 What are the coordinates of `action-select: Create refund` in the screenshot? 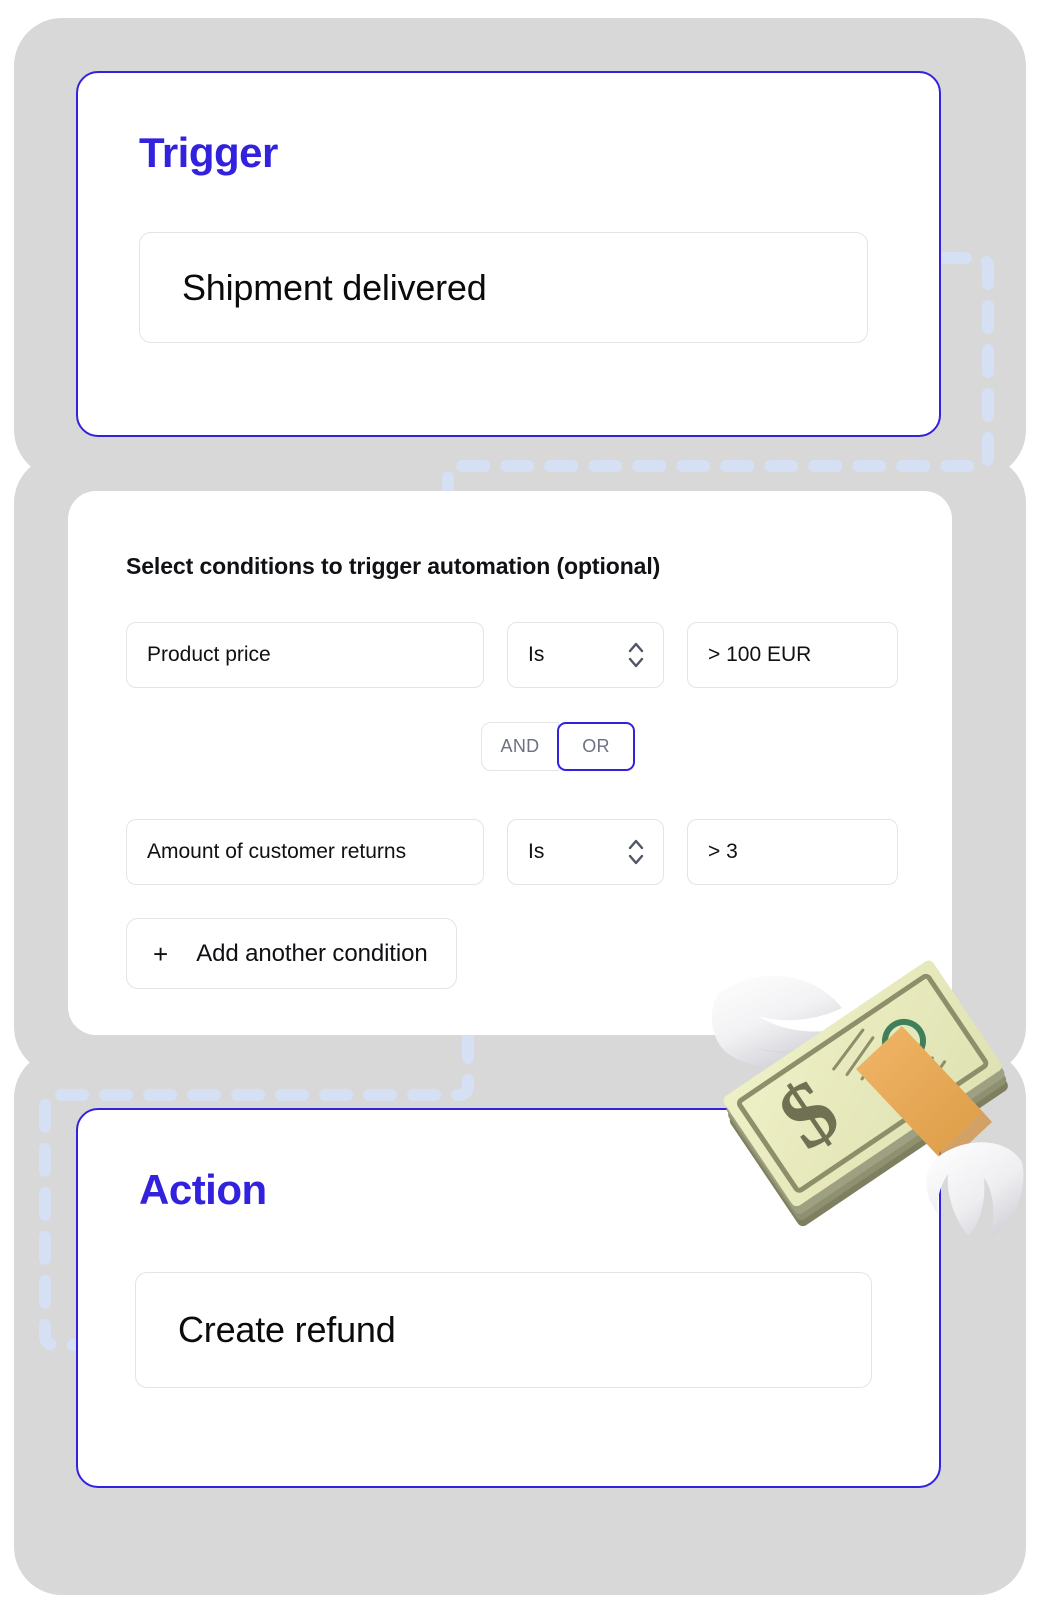 It's located at (503, 1330).